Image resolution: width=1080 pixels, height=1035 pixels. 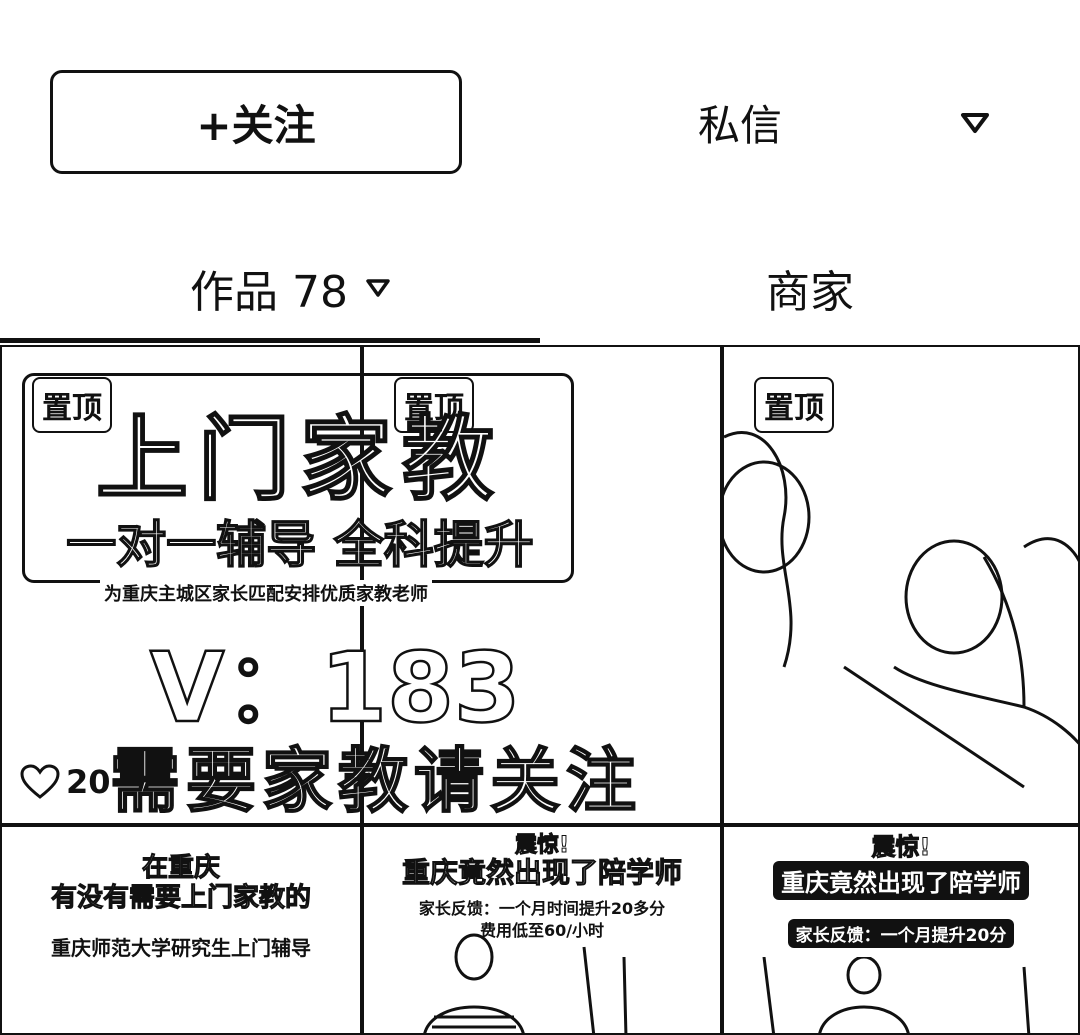 I want to click on tab-merchant: 商家, so click(x=810, y=288).